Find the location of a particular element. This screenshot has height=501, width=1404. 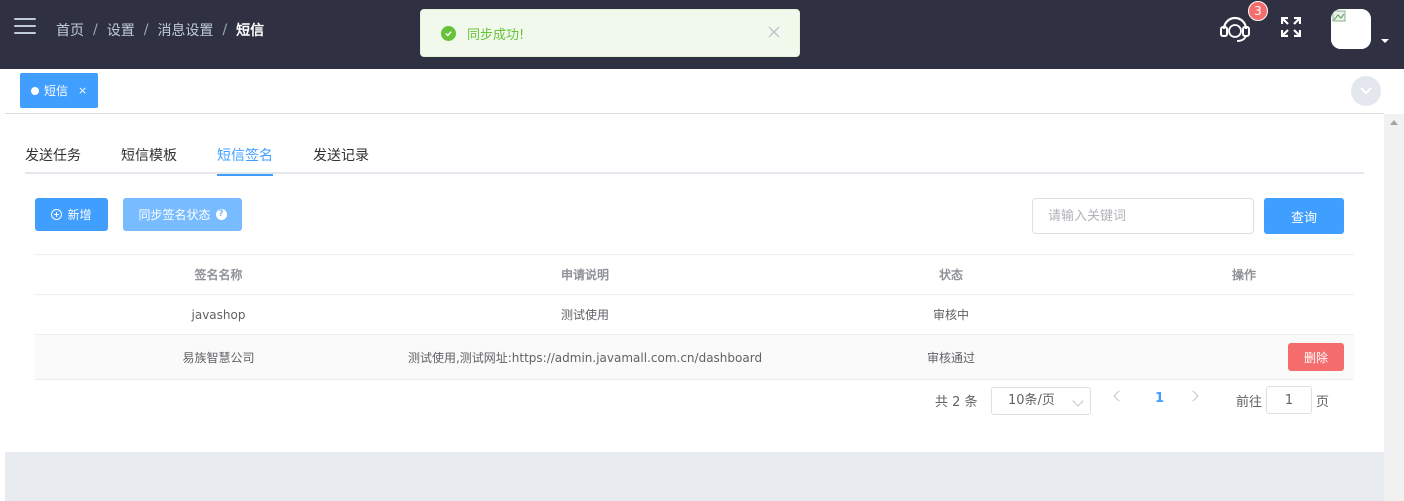

breadcrumb-settings: 设置 is located at coordinates (121, 30).